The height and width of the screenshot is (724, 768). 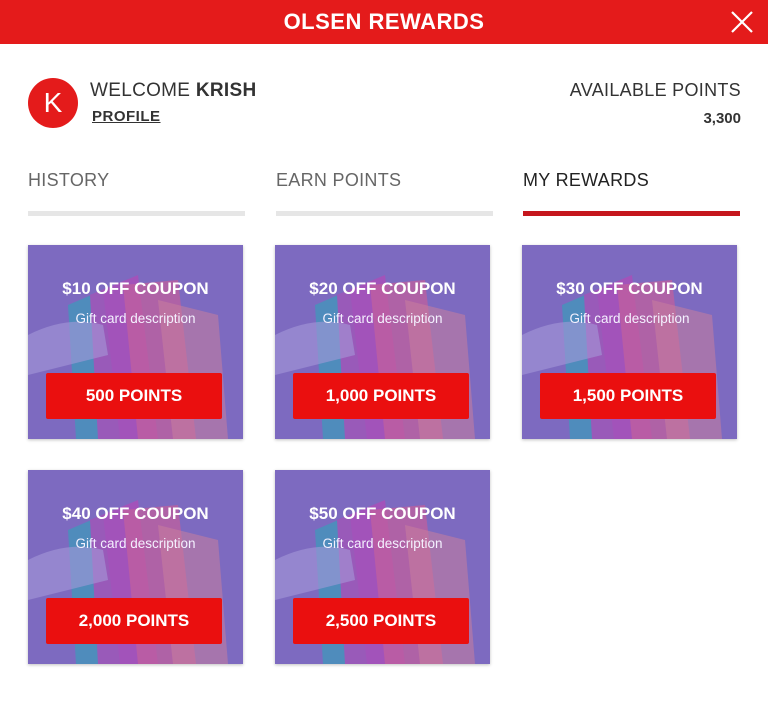 What do you see at coordinates (339, 180) in the screenshot?
I see `tab-label: EARN POINTS` at bounding box center [339, 180].